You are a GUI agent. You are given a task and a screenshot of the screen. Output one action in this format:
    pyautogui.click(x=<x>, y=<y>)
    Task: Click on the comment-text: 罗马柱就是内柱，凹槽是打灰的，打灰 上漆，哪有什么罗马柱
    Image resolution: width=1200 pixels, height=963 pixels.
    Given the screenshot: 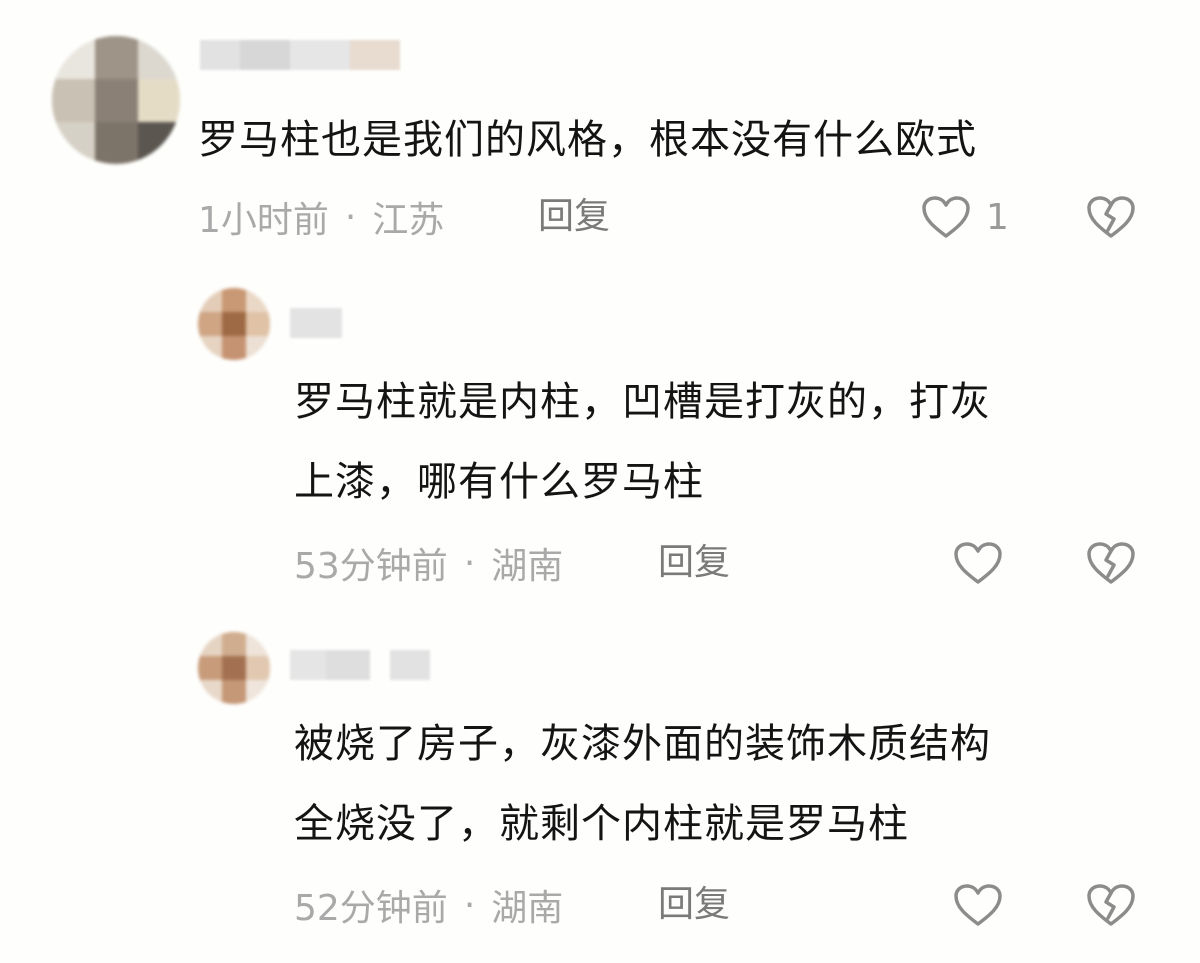 What is the action you would take?
    pyautogui.click(x=642, y=442)
    